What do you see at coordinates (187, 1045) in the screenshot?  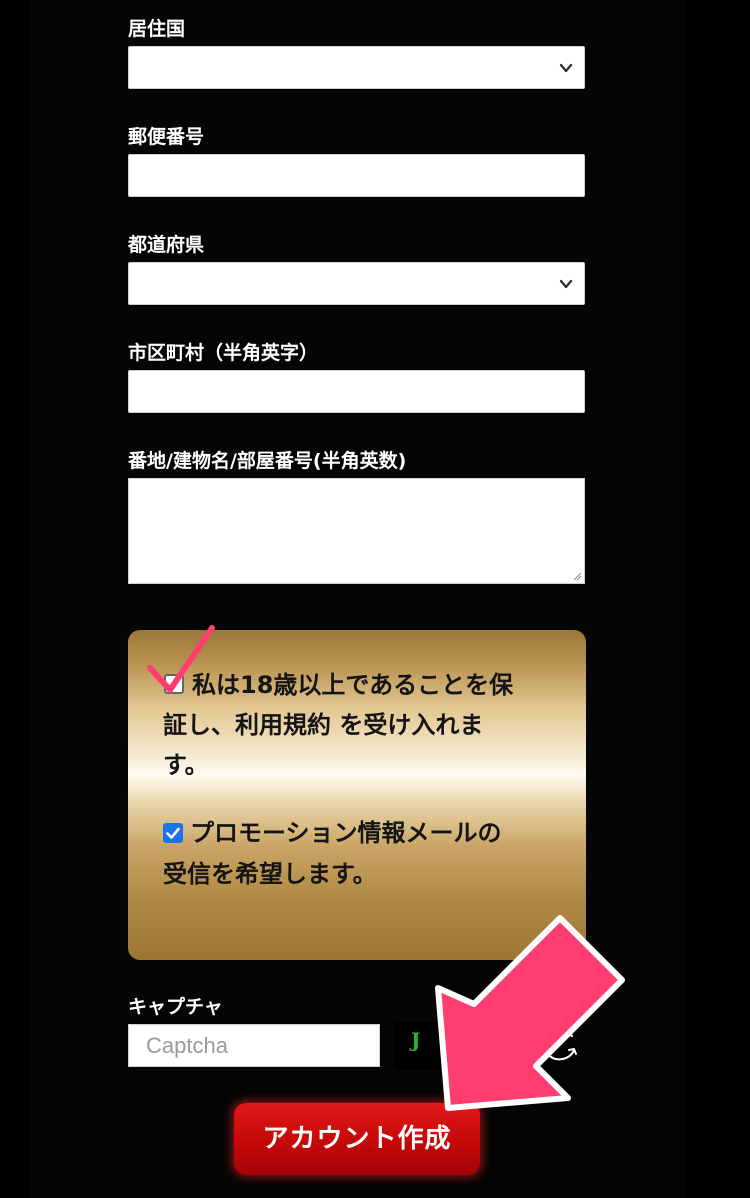 I see `captcha-placeholder: Captcha` at bounding box center [187, 1045].